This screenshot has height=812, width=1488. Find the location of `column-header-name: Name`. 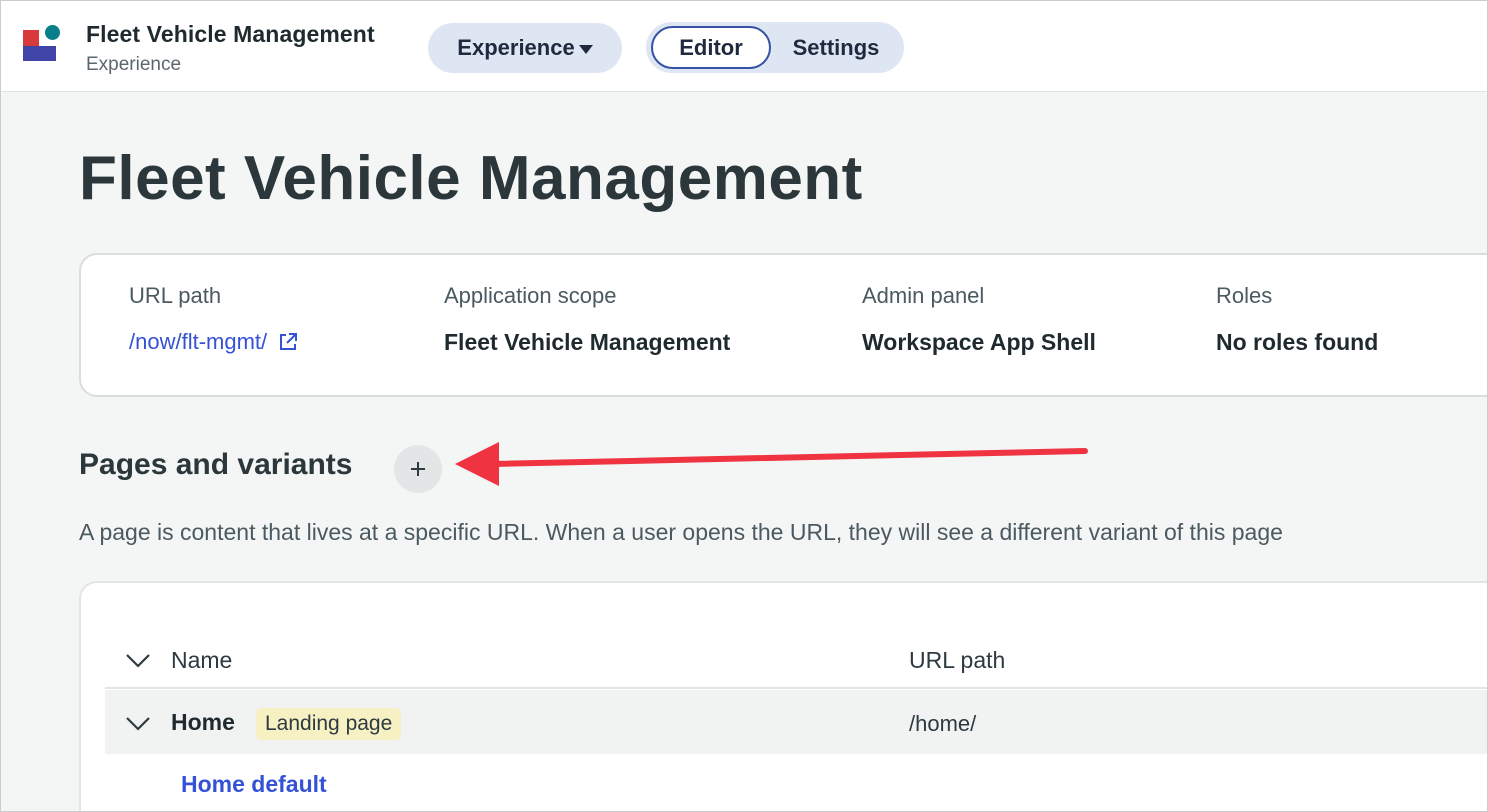

column-header-name: Name is located at coordinates (201, 660).